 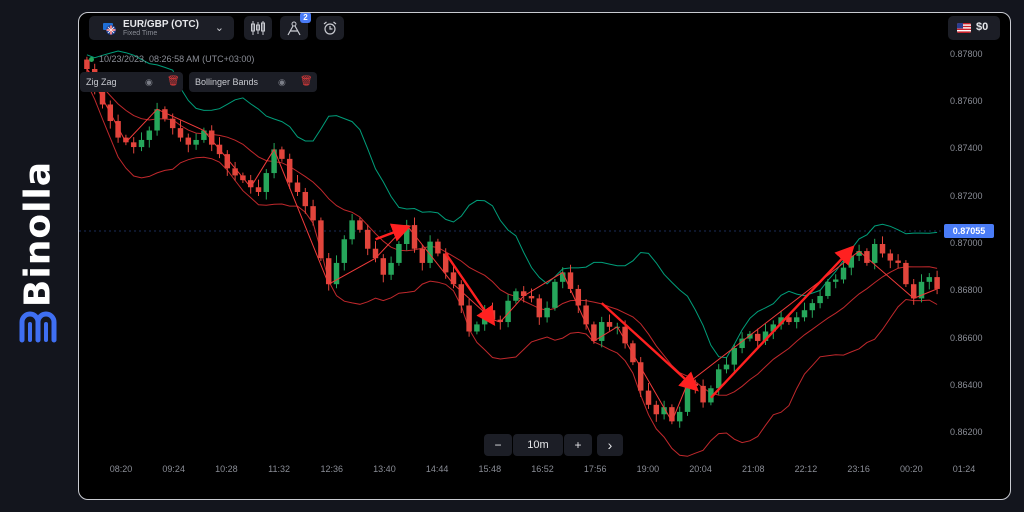 I want to click on alarm-clock-icon, so click(x=330, y=28).